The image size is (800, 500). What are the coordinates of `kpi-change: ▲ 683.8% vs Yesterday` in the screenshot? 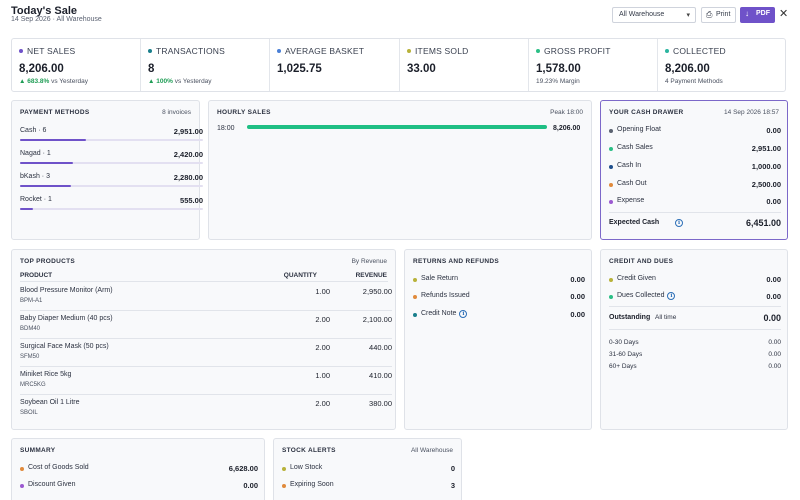 It's located at (53, 81).